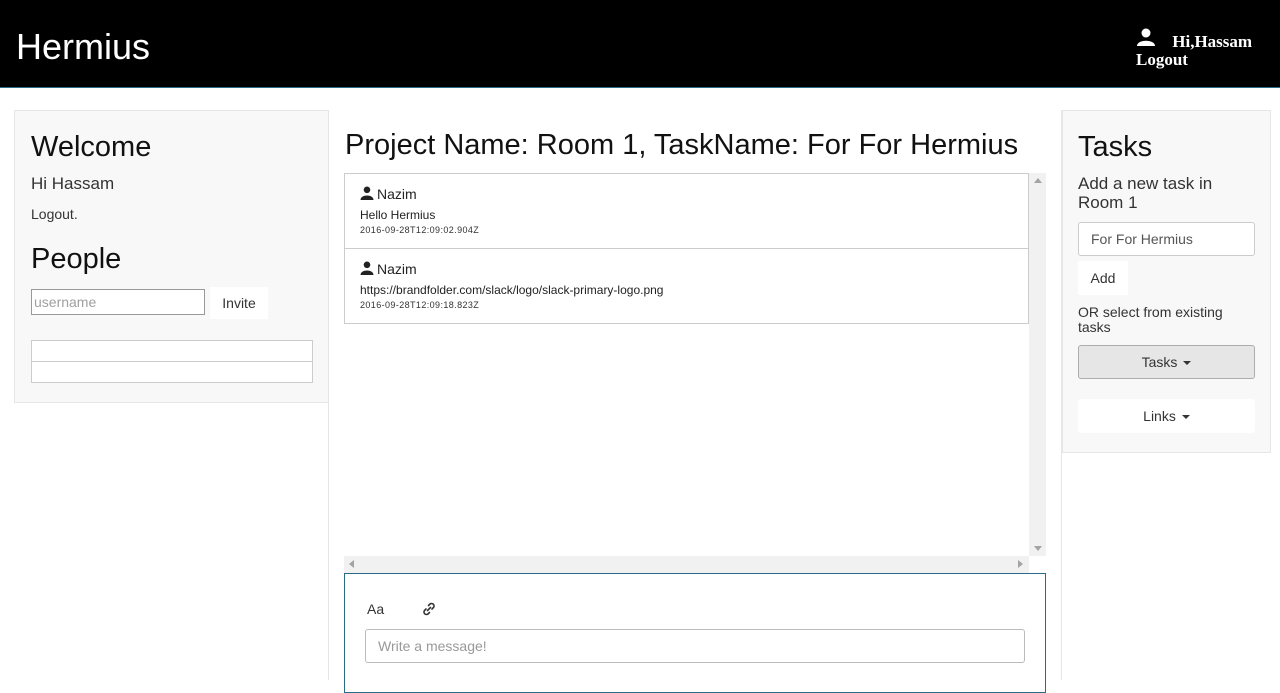 This screenshot has width=1280, height=693. Describe the element at coordinates (1212, 41) in the screenshot. I see `greeting-text: Hi,Hassam` at that location.